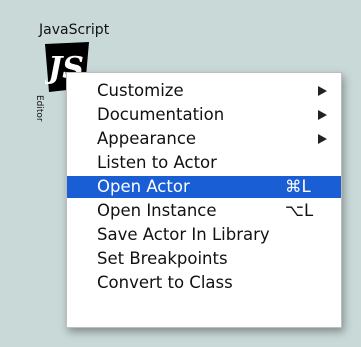 This screenshot has height=347, width=361. What do you see at coordinates (161, 114) in the screenshot?
I see `menu-item-label: Documentation` at bounding box center [161, 114].